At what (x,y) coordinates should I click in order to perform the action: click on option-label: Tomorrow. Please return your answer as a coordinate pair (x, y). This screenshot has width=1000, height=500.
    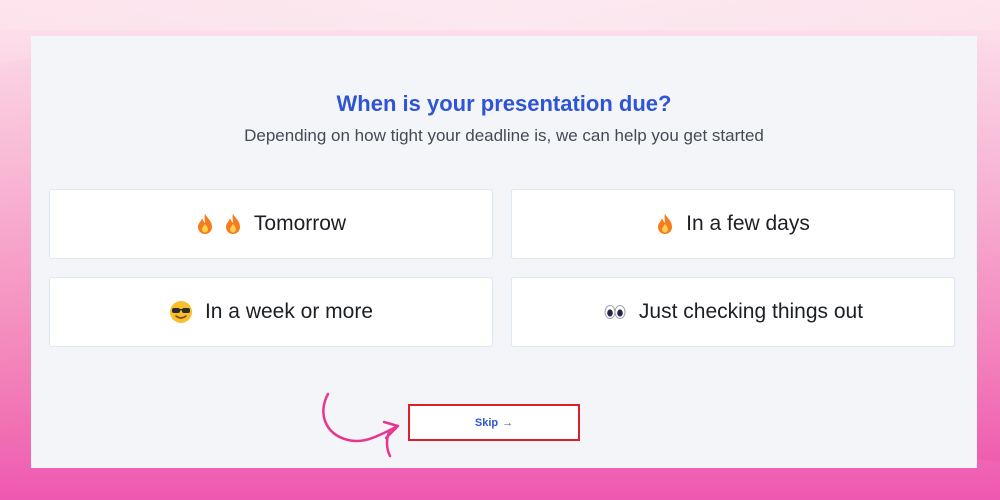
    Looking at the image, I should click on (300, 223).